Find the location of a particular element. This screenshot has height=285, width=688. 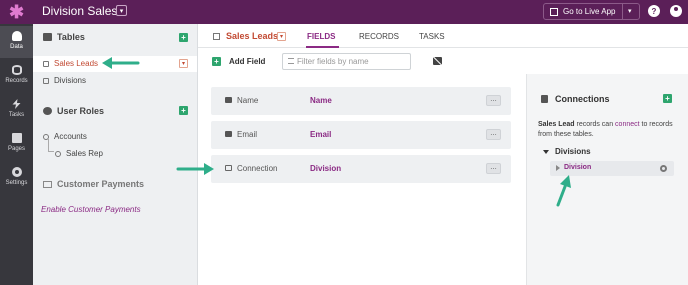

sidebar-item-sales-leads: Sales Leads is located at coordinates (70, 63).